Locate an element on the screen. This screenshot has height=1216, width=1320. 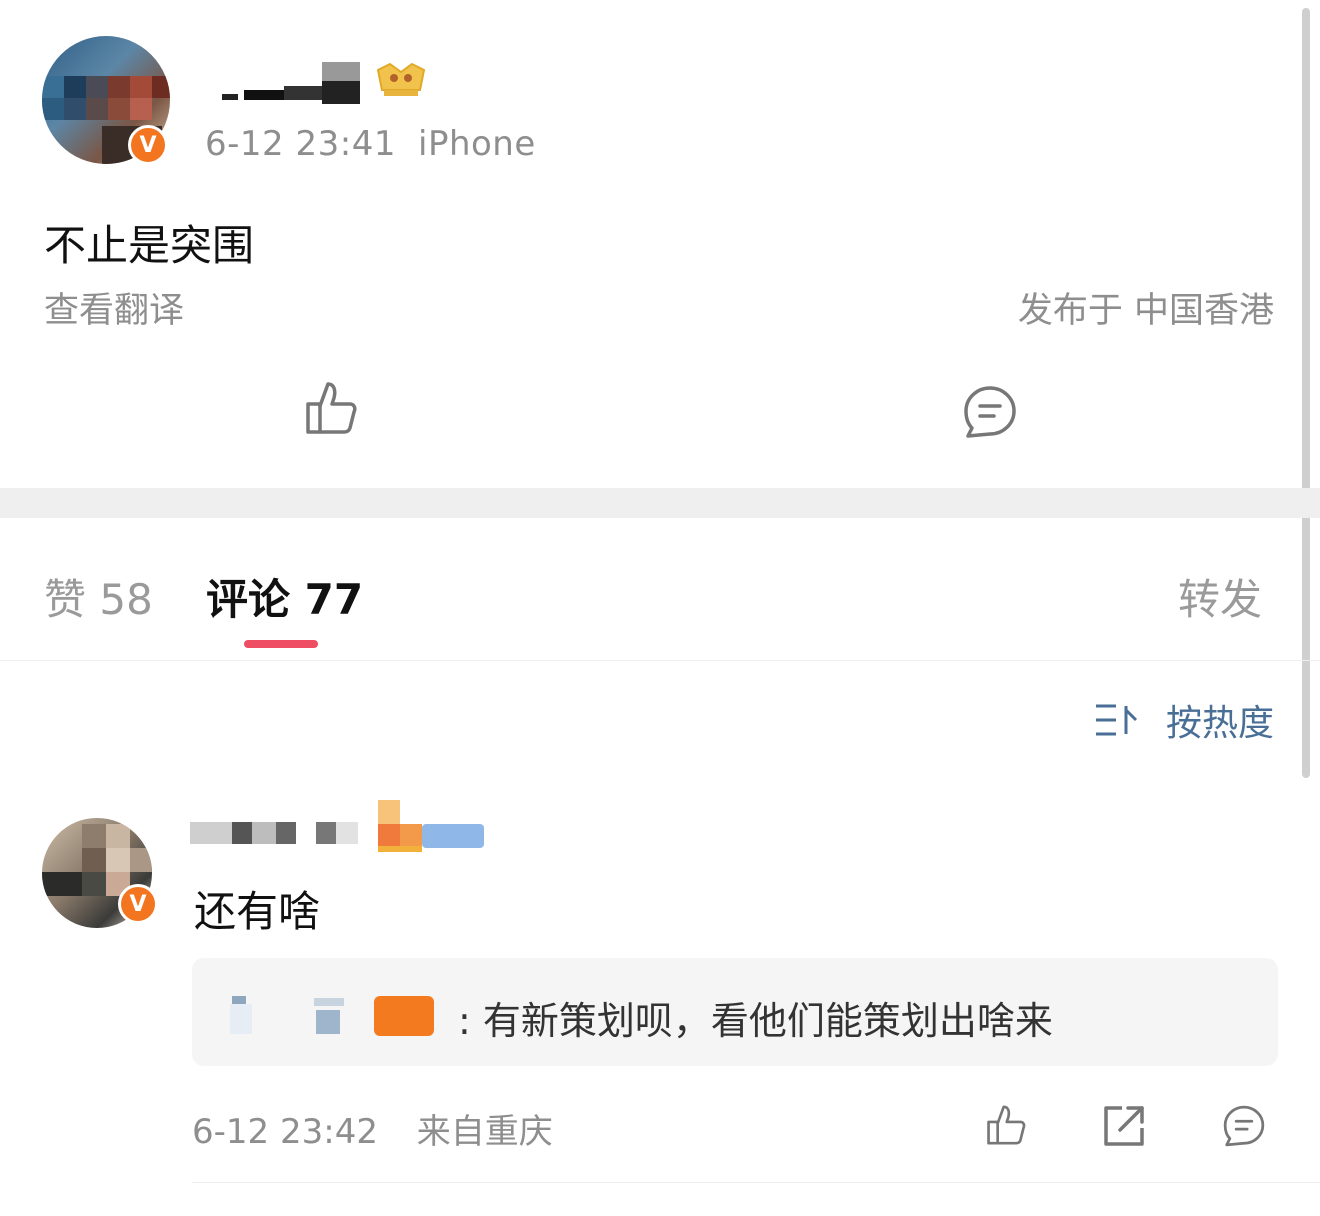
translate-link: 查看翻译 is located at coordinates (114, 307).